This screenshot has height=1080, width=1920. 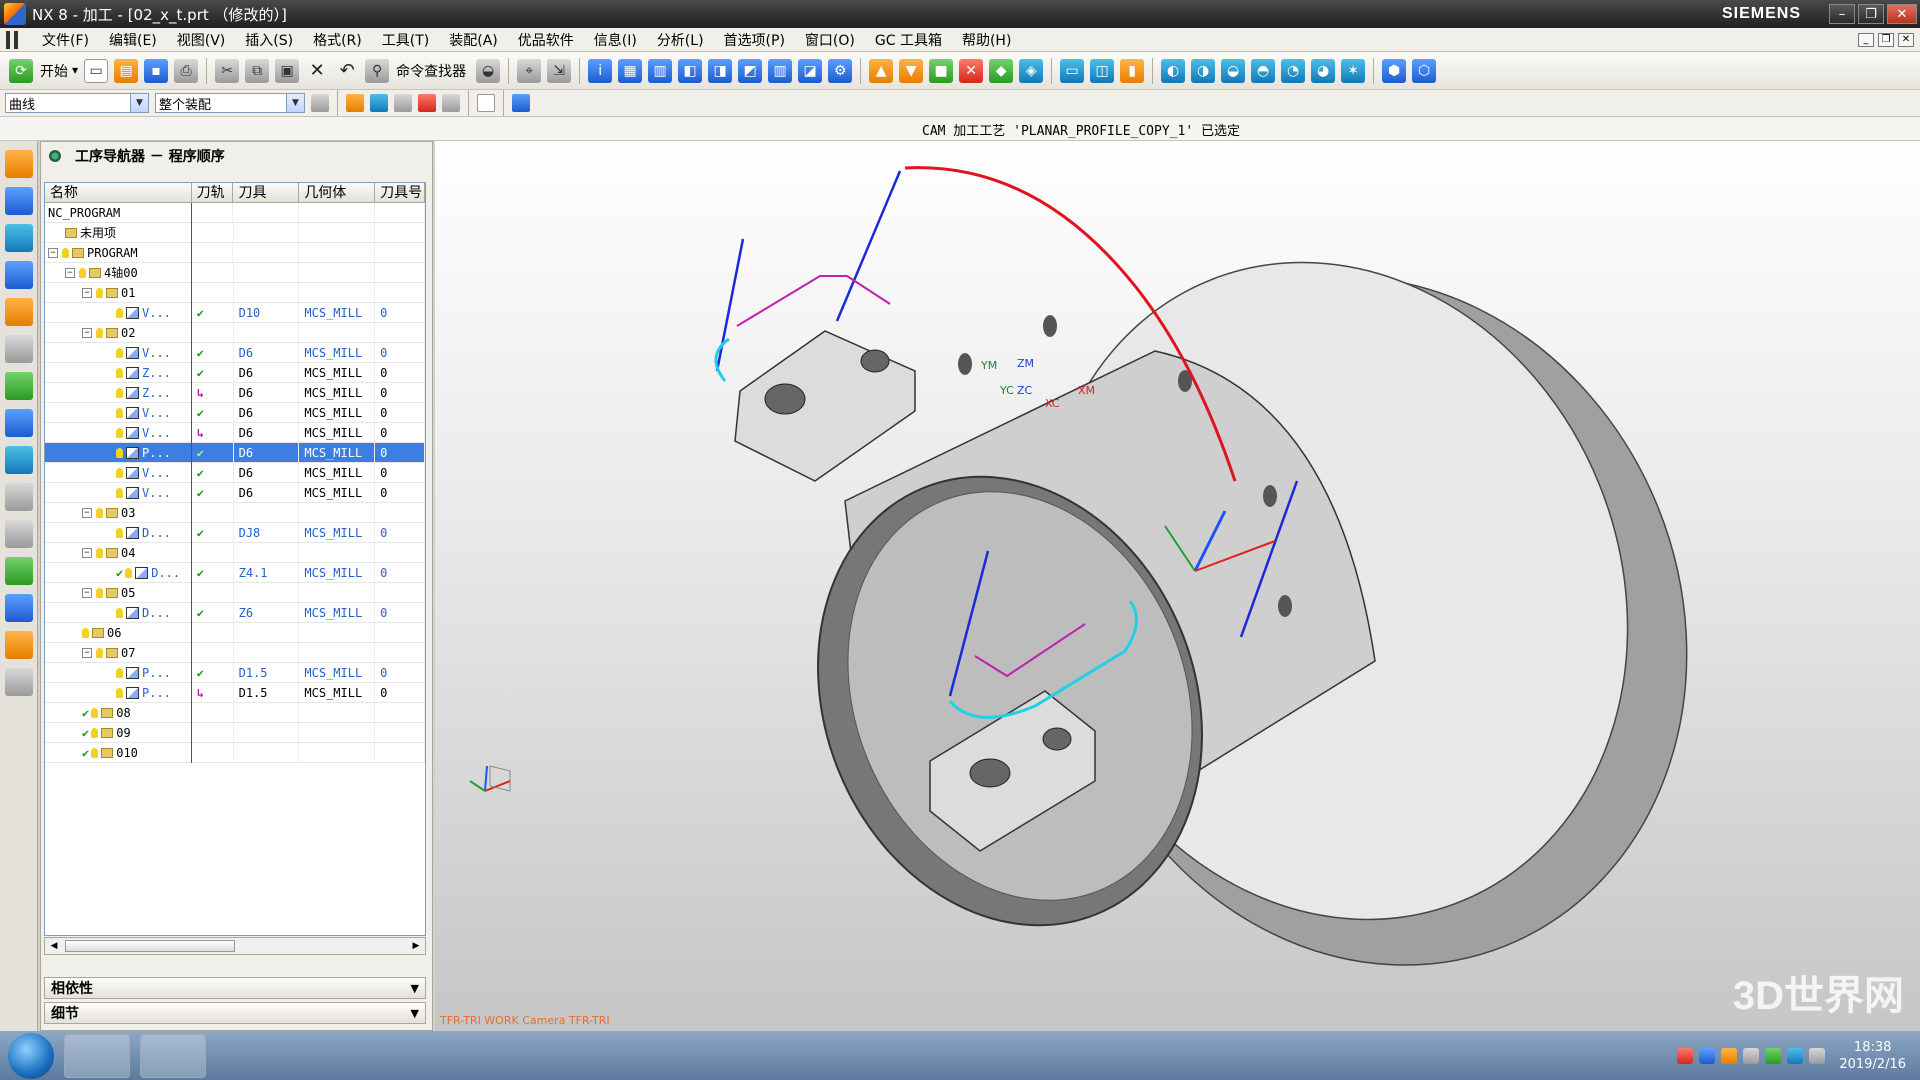 I want to click on menu-view: 视图(V), so click(x=201, y=40).